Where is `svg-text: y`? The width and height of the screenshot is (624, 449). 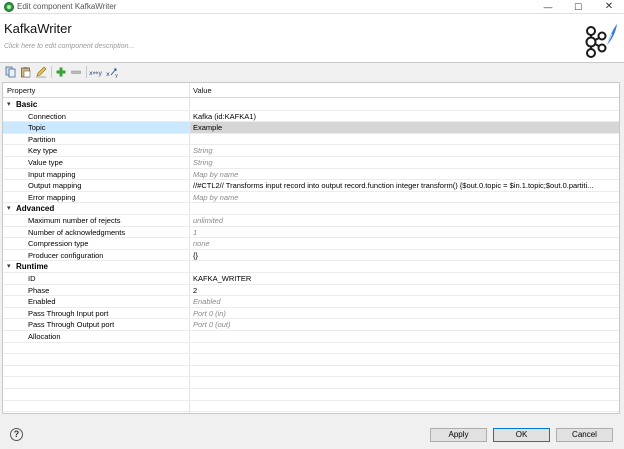
svg-text: y is located at coordinates (116, 75).